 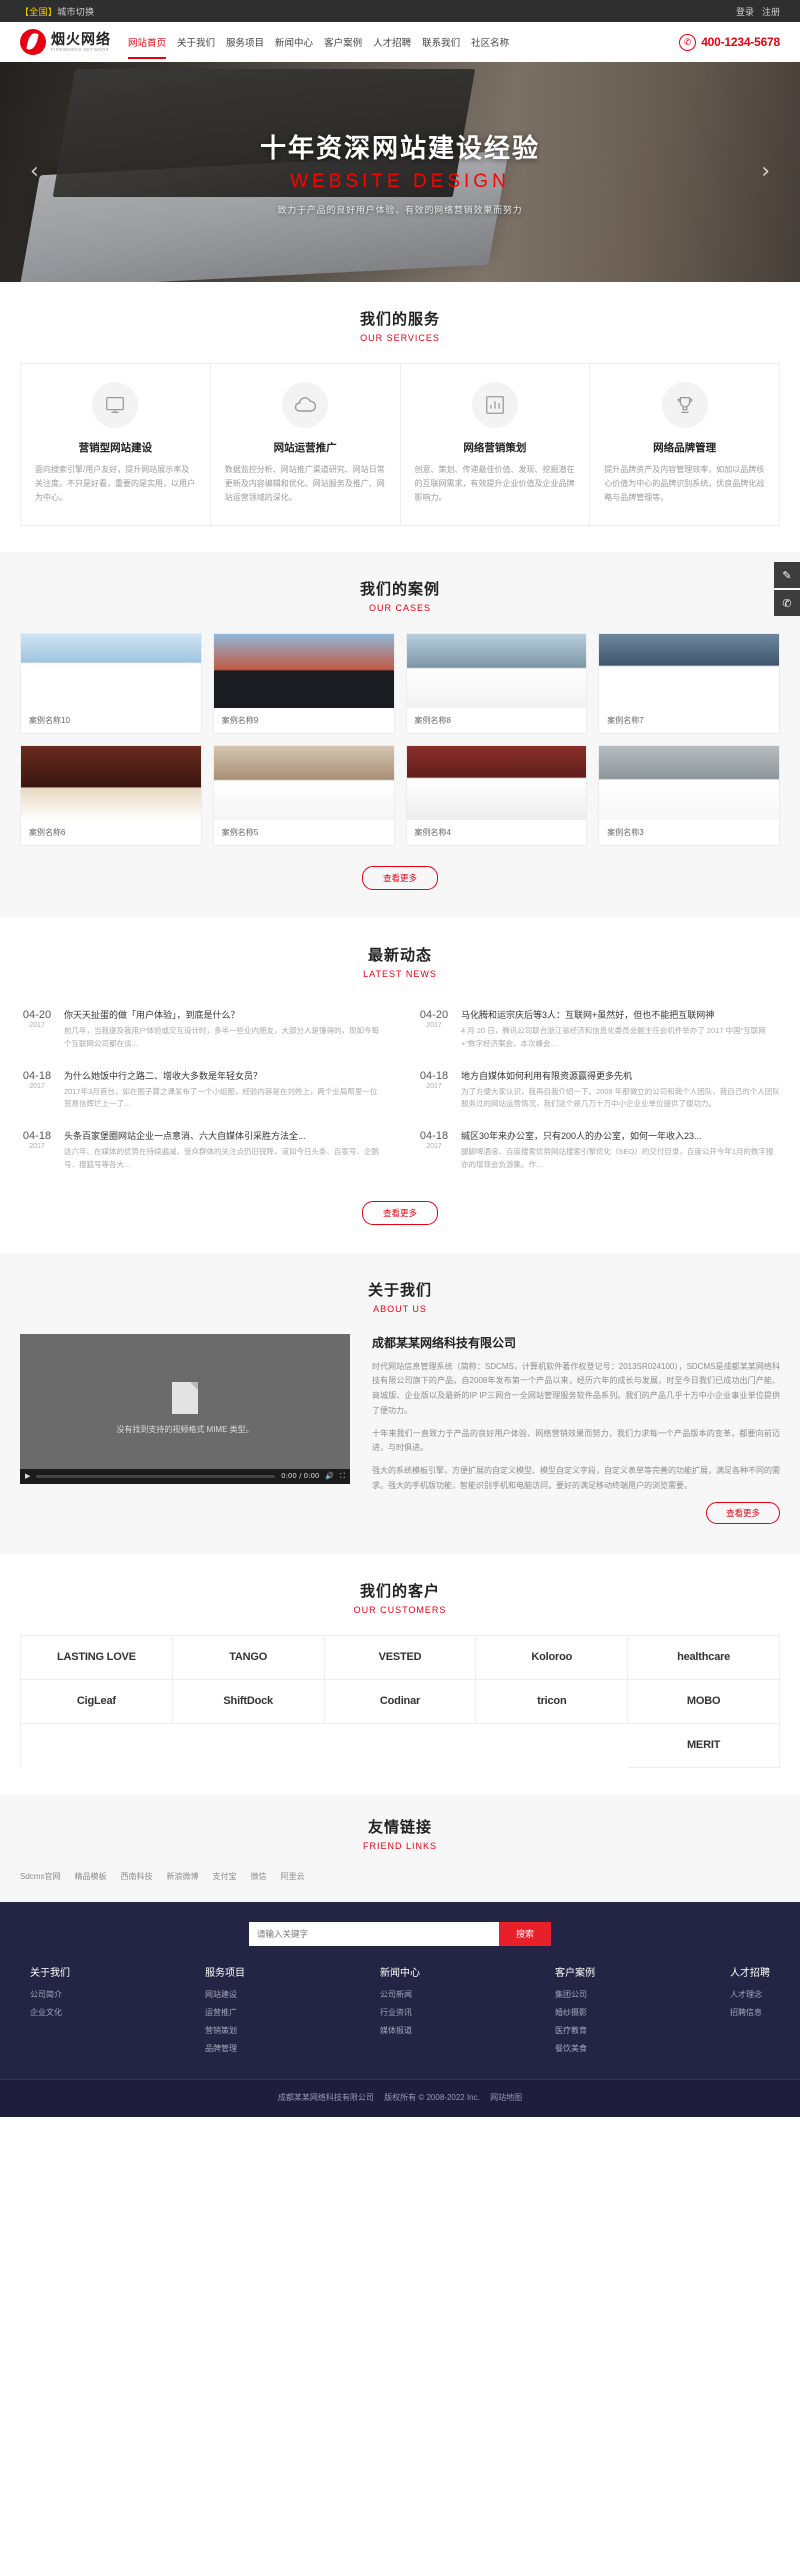 What do you see at coordinates (294, 42) in the screenshot?
I see `nav-item-3: 新闻中心` at bounding box center [294, 42].